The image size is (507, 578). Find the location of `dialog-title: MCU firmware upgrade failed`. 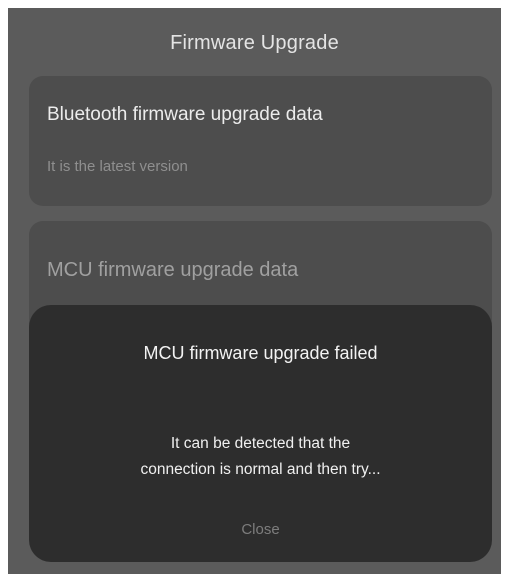

dialog-title: MCU firmware upgrade failed is located at coordinates (260, 353).